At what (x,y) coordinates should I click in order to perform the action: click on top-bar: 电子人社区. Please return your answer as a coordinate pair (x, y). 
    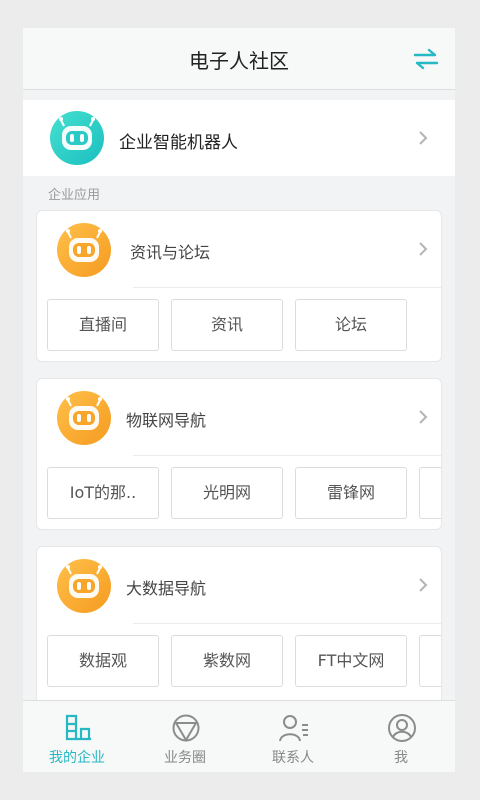
    Looking at the image, I should click on (239, 59).